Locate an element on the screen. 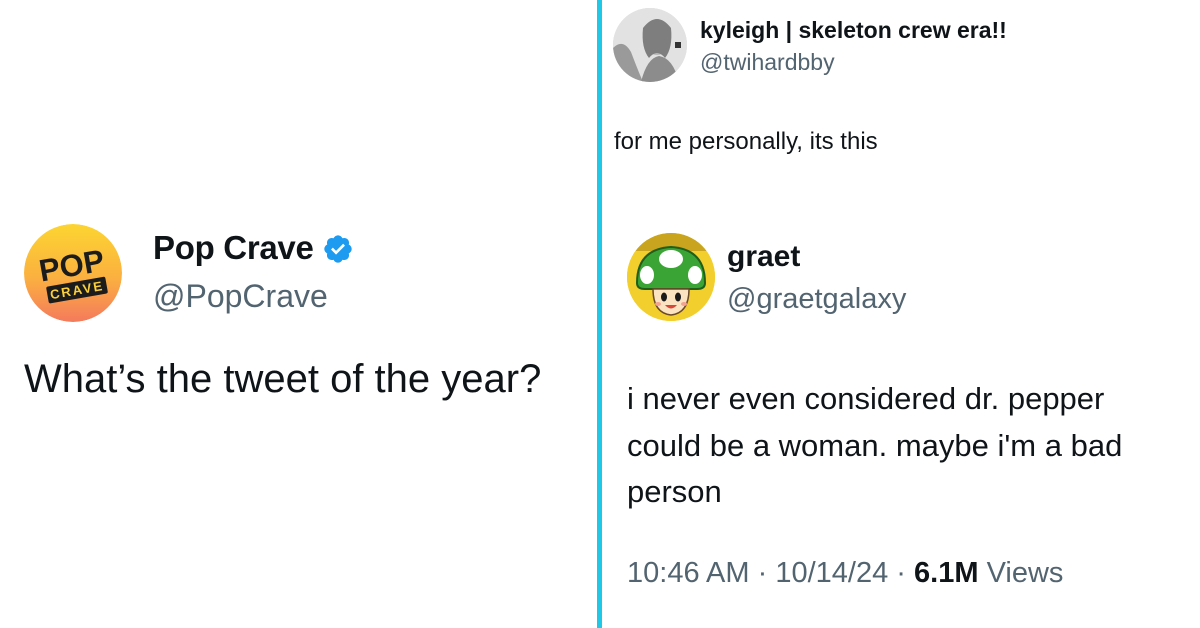 The height and width of the screenshot is (628, 1200). popcrave-tweet-text: What’s the tweet of the year? is located at coordinates (283, 379).